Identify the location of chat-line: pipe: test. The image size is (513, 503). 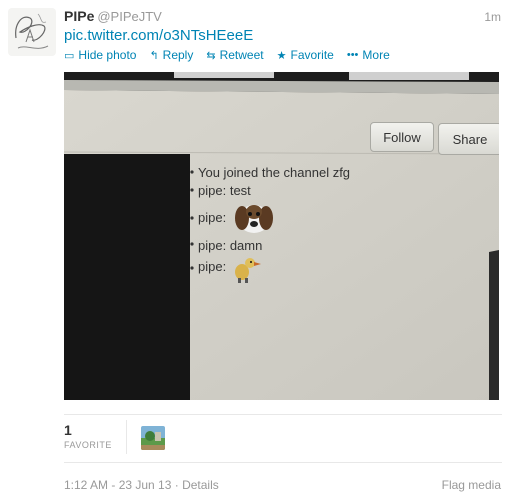
(224, 190).